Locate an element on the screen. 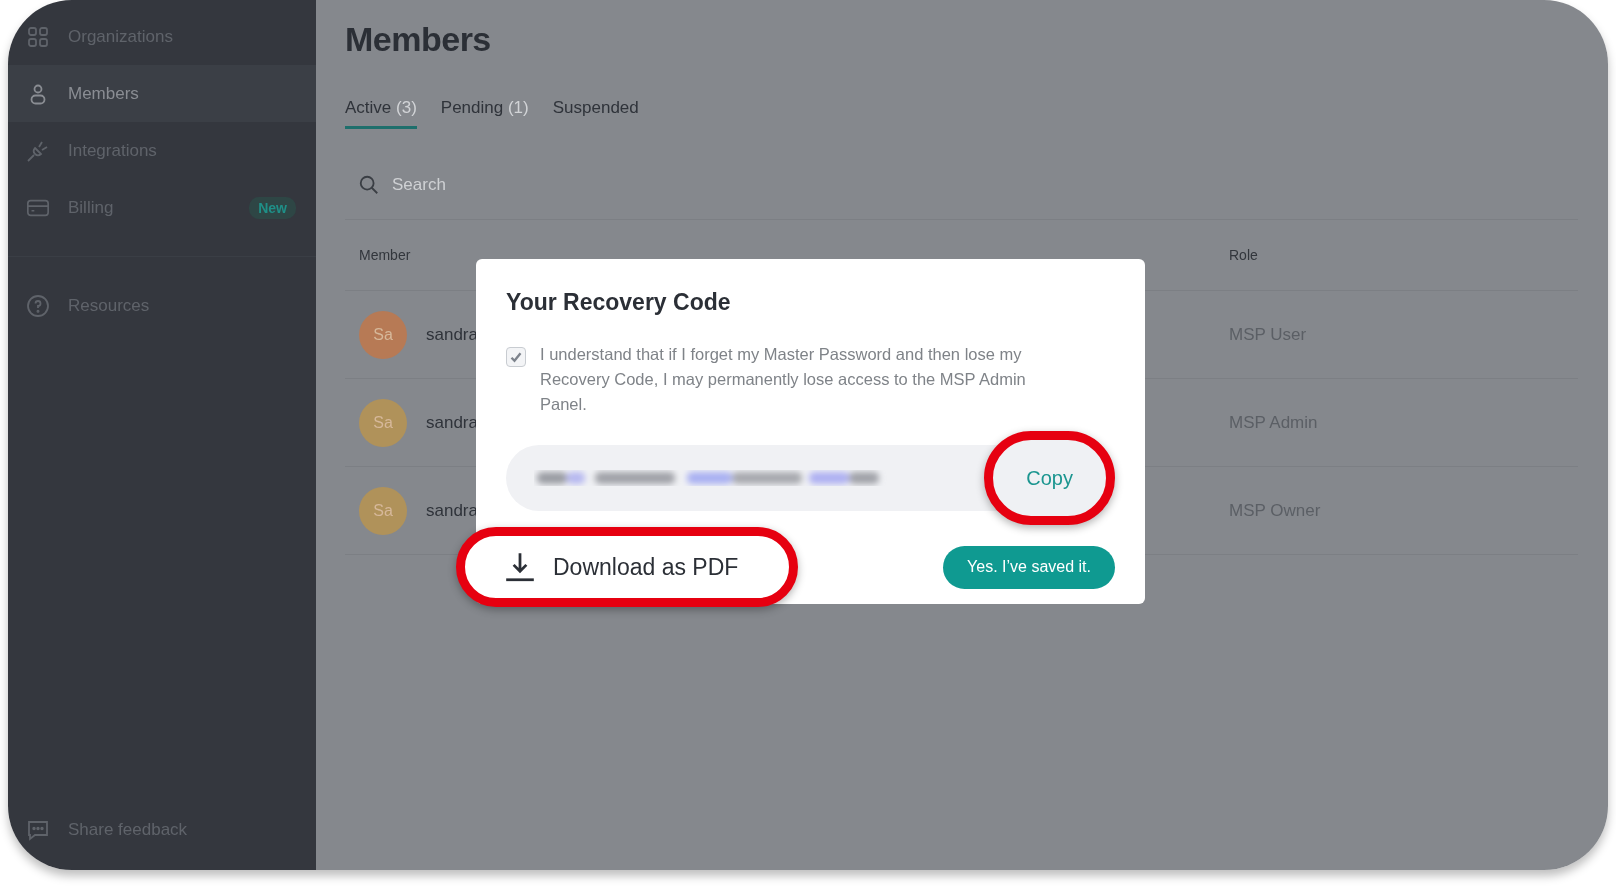  search-field: Search is located at coordinates (542, 185).